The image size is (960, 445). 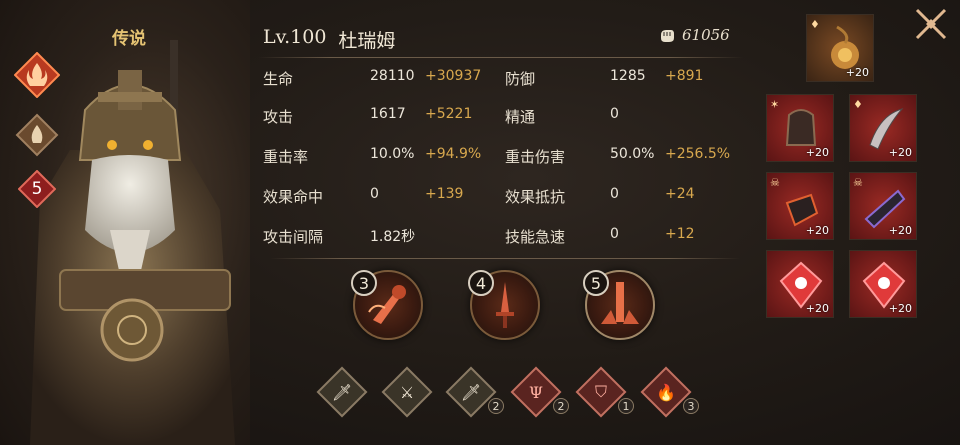 I want to click on power-display: 61056, so click(x=694, y=35).